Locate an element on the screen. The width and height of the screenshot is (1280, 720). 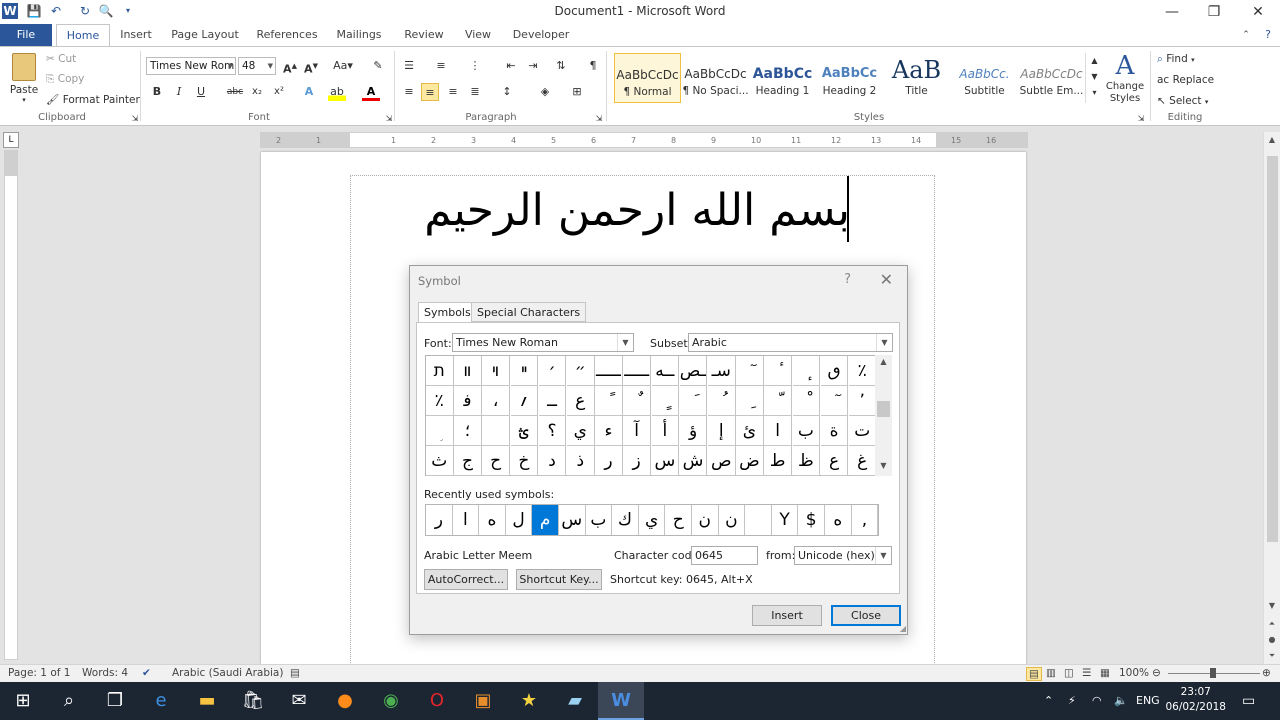
font-select: Times New Roman ▼ is located at coordinates (543, 342).